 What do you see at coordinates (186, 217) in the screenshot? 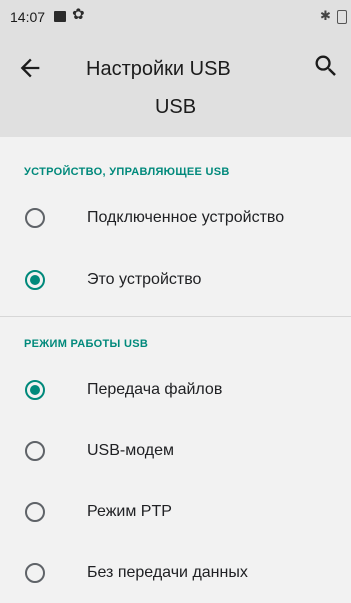
I see `option-label: Подключенное устройство` at bounding box center [186, 217].